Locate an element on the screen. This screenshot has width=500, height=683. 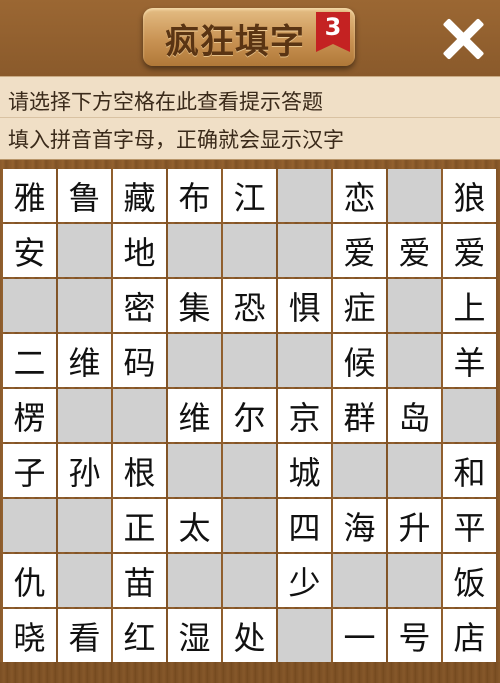
footer-wood is located at coordinates (250, 672).